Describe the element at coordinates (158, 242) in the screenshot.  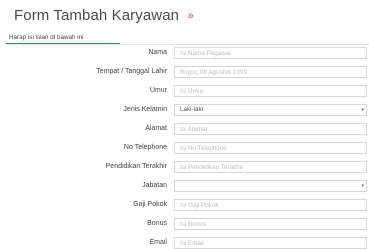
I see `email-label: Email` at that location.